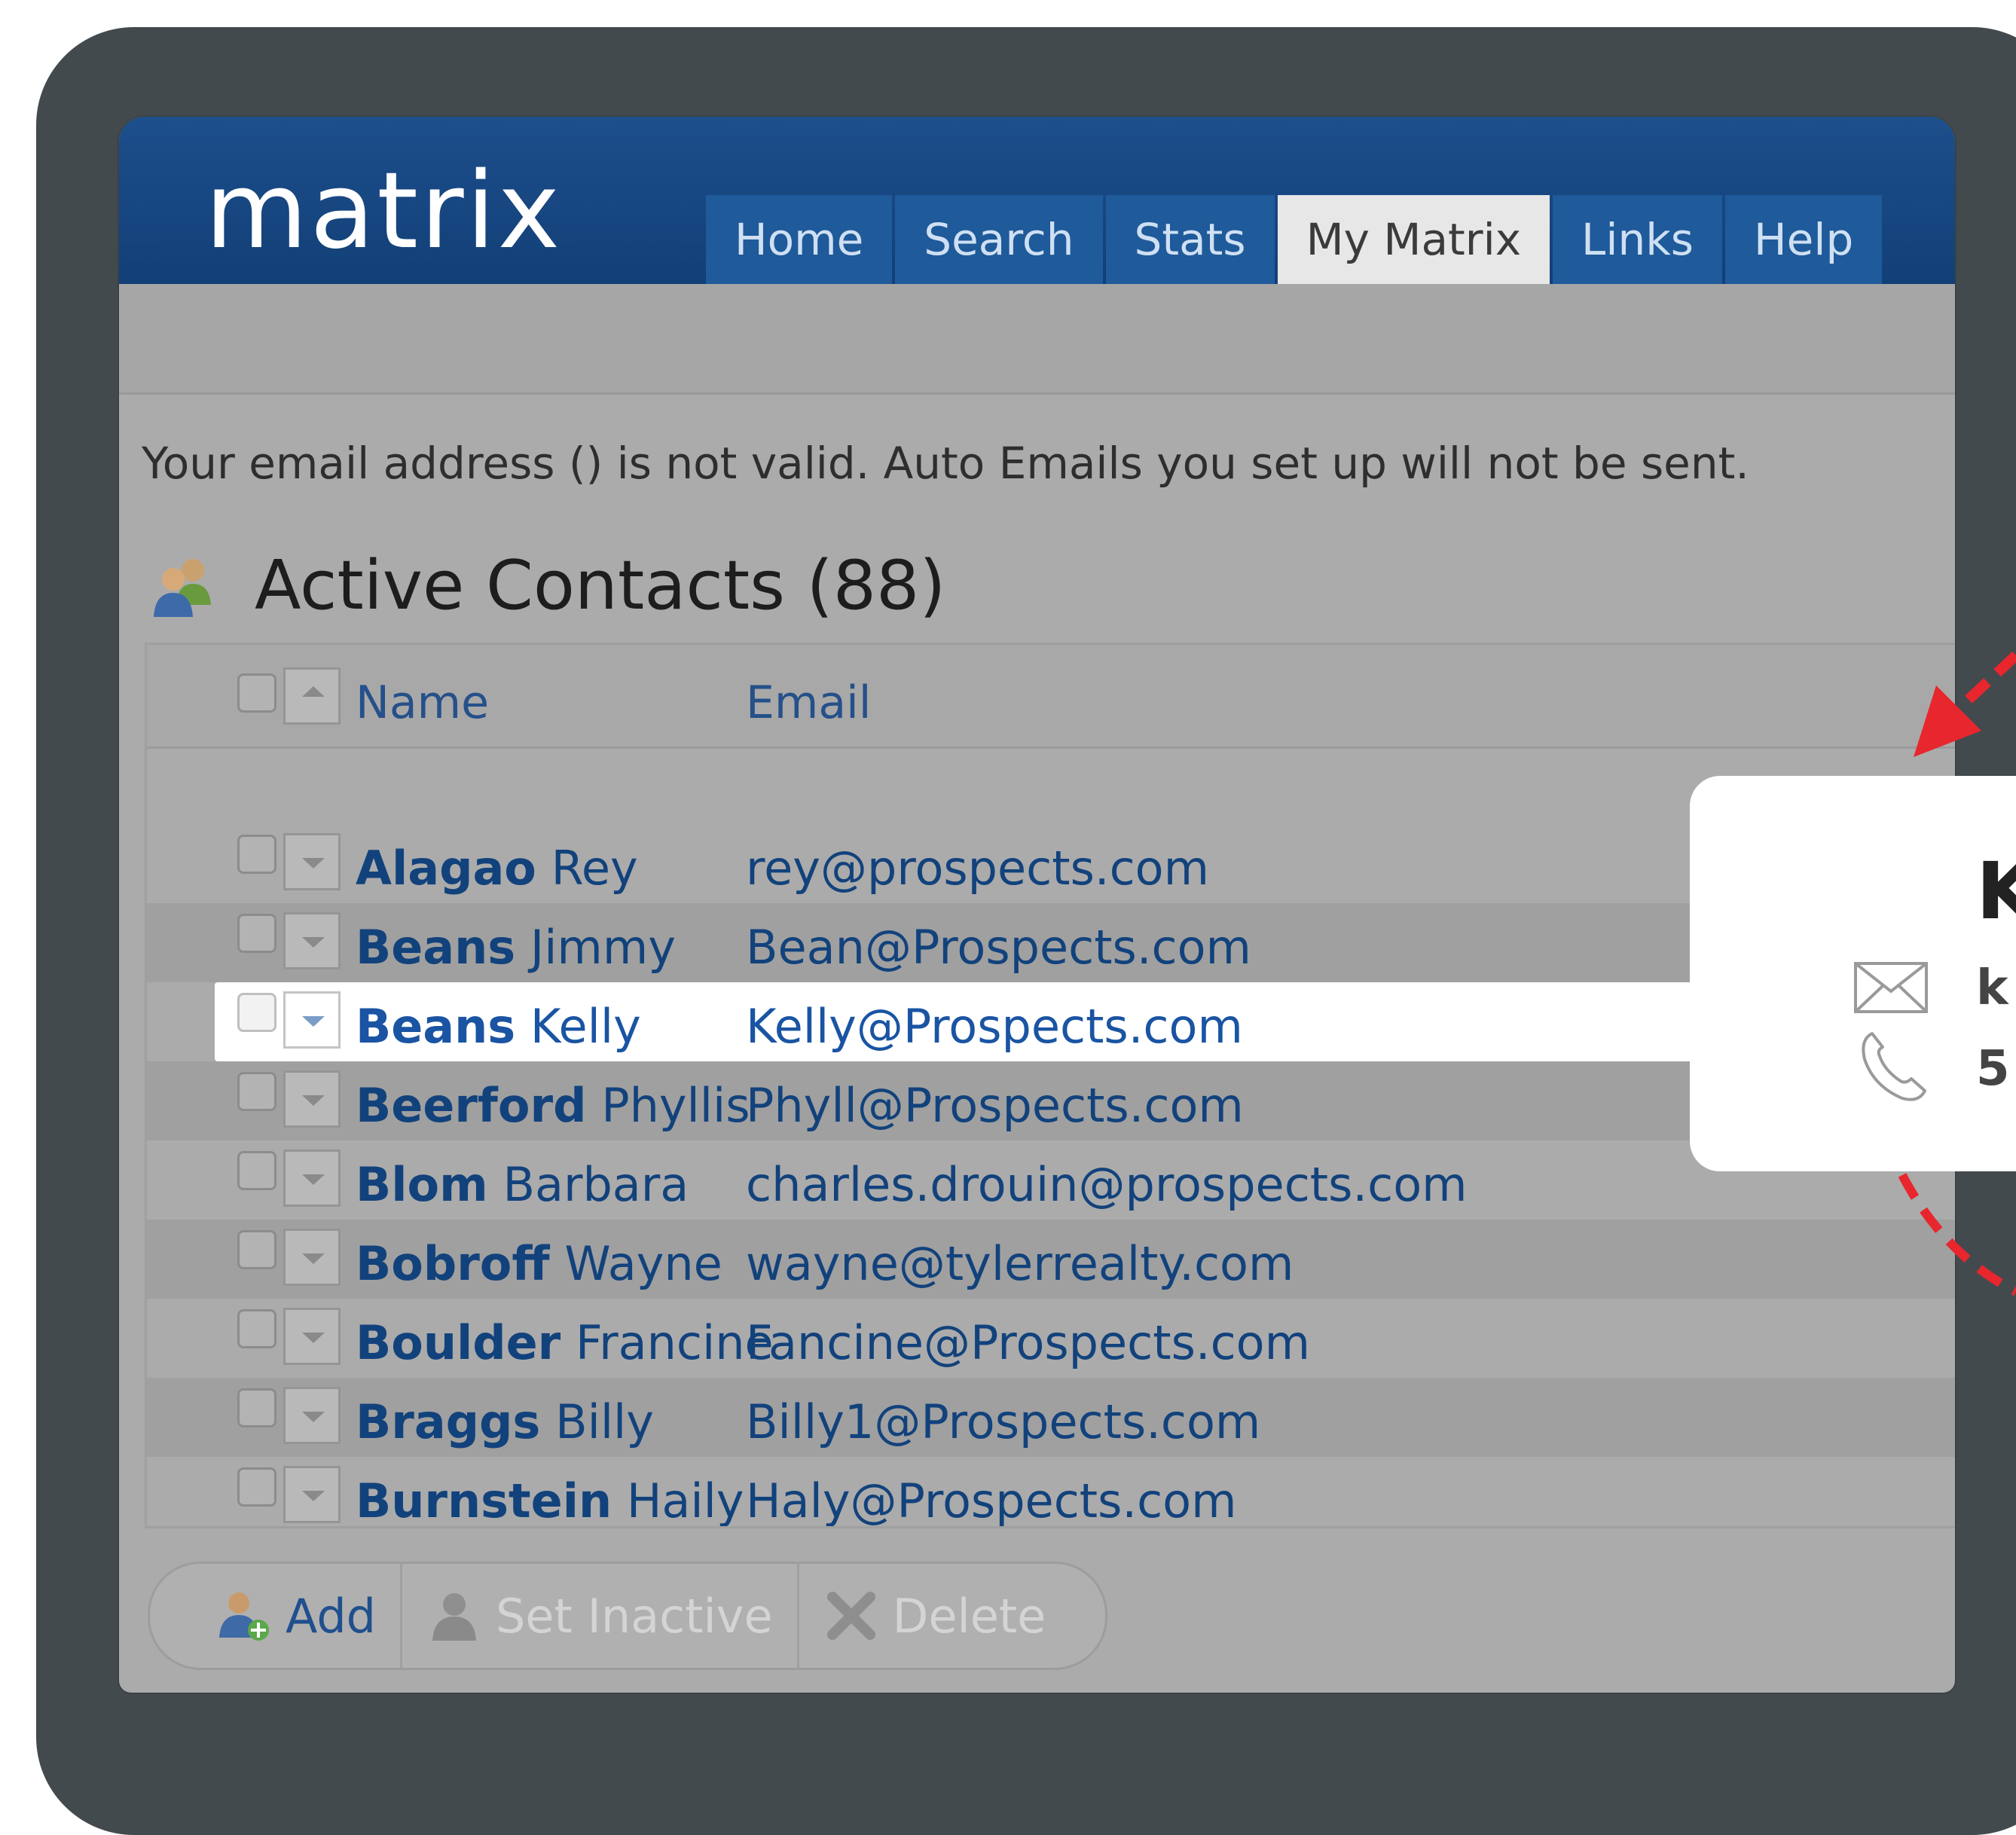 This screenshot has width=2016, height=1835. I want to click on add-button-label: Add, so click(331, 1616).